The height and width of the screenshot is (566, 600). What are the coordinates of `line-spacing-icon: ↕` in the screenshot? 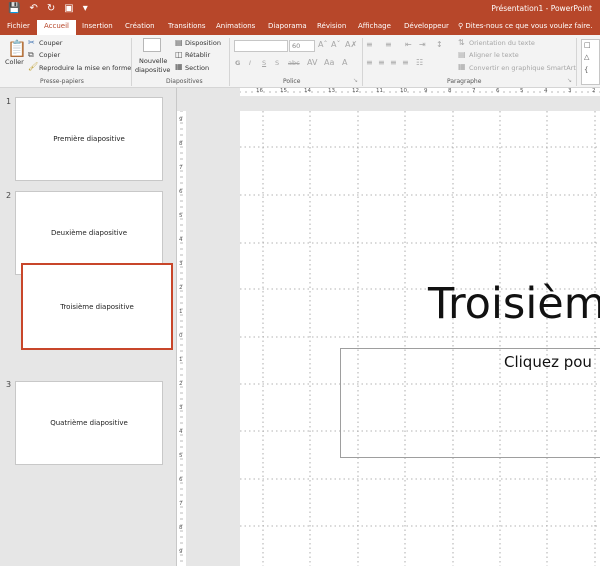 It's located at (439, 44).